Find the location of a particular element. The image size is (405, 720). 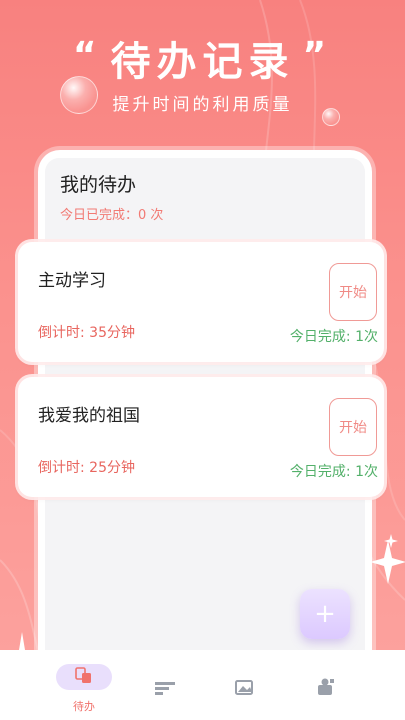

page-subtitle: 提升时间的利用质量 is located at coordinates (202, 105).